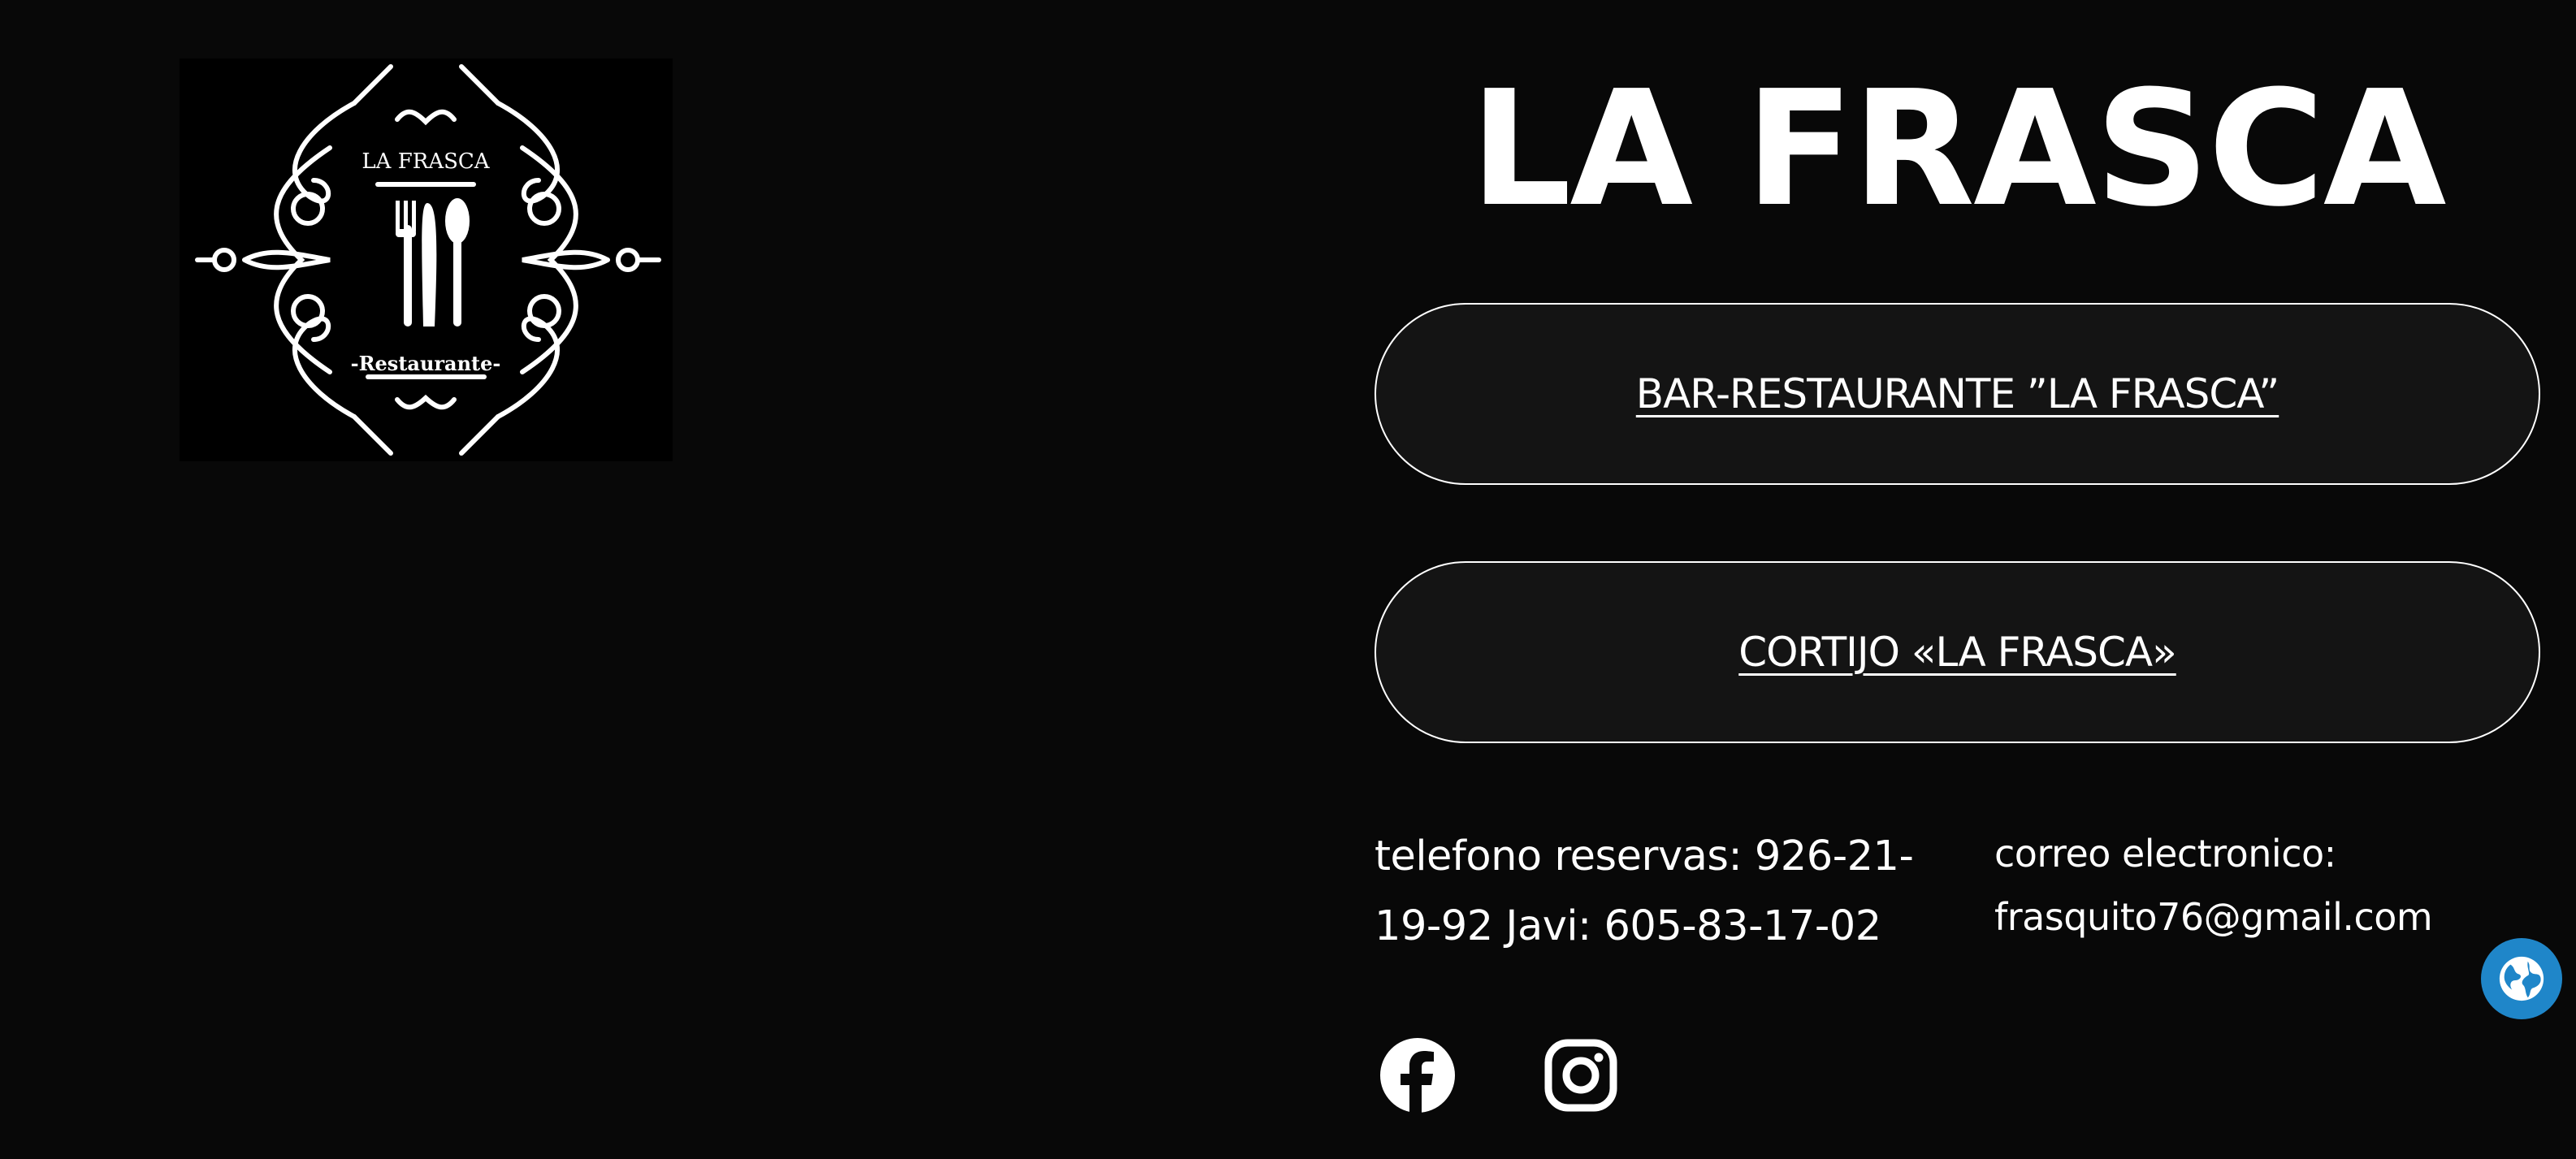 Image resolution: width=2576 pixels, height=1159 pixels. I want to click on restaurant-logo: LA FRASCA -Restaurante-, so click(426, 259).